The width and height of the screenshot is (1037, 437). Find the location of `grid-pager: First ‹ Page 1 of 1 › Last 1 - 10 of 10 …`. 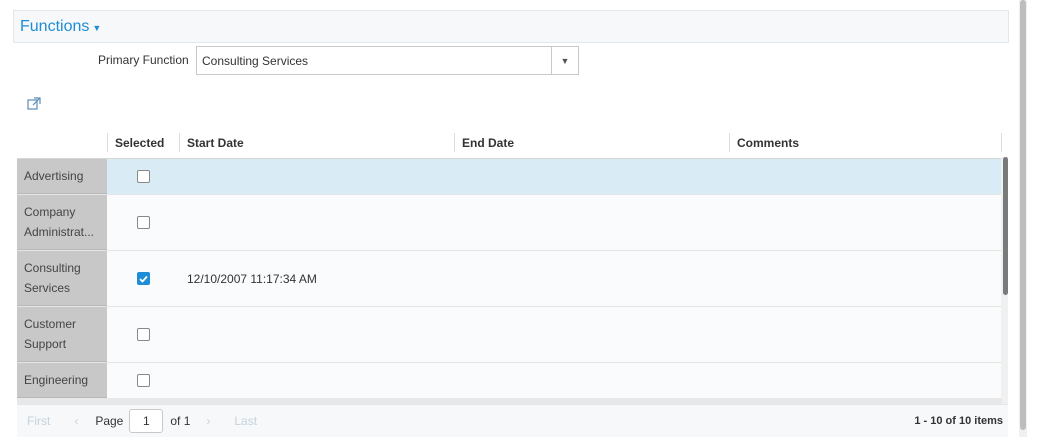

grid-pager: First ‹ Page 1 of 1 › Last 1 - 10 of 10 … is located at coordinates (512, 420).